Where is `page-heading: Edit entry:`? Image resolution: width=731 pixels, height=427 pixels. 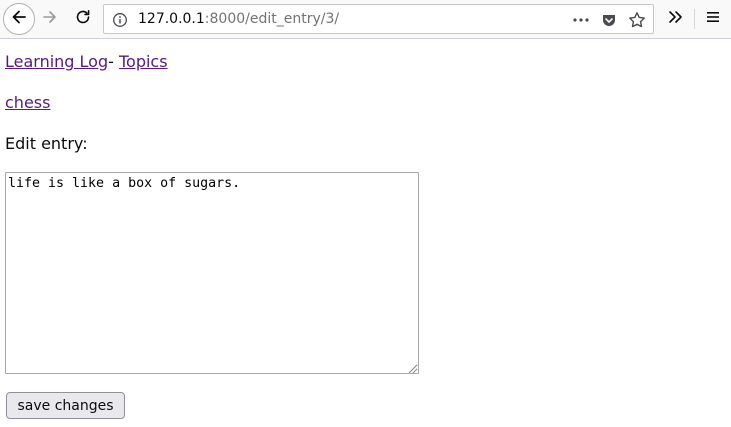 page-heading: Edit entry: is located at coordinates (46, 143).